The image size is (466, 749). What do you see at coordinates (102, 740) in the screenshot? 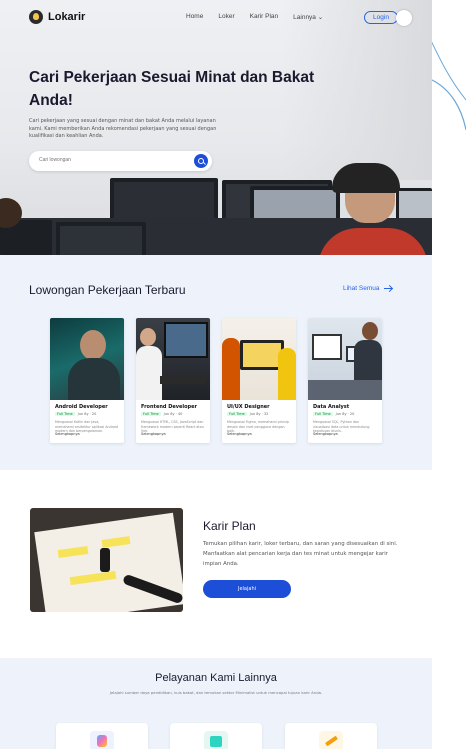
I see `education-icon` at bounding box center [102, 740].